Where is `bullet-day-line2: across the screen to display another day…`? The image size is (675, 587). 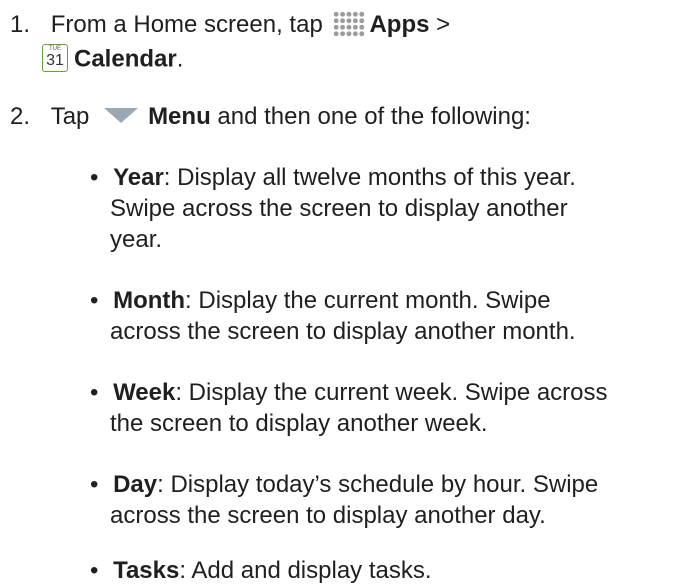 bullet-day-line2: across the screen to display another day… is located at coordinates (328, 515).